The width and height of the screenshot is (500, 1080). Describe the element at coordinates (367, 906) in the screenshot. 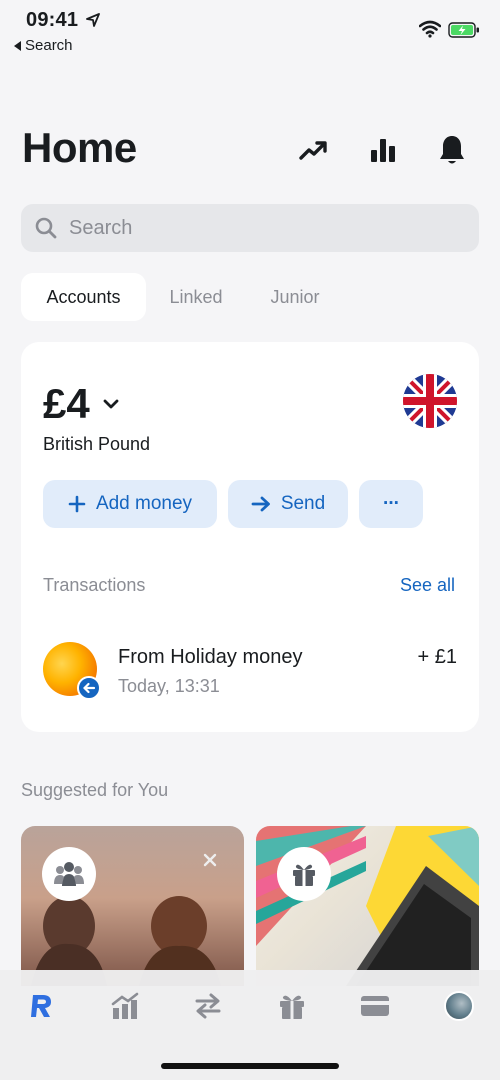

I see `suggestion-card-gift` at that location.